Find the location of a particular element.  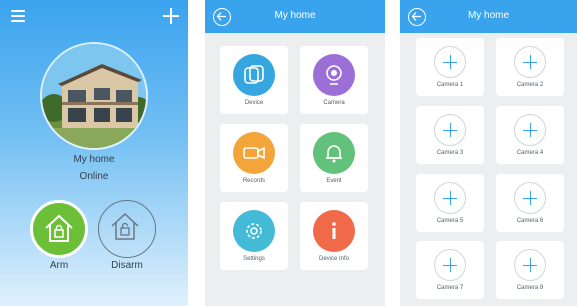

device-tile: Device is located at coordinates (254, 80).